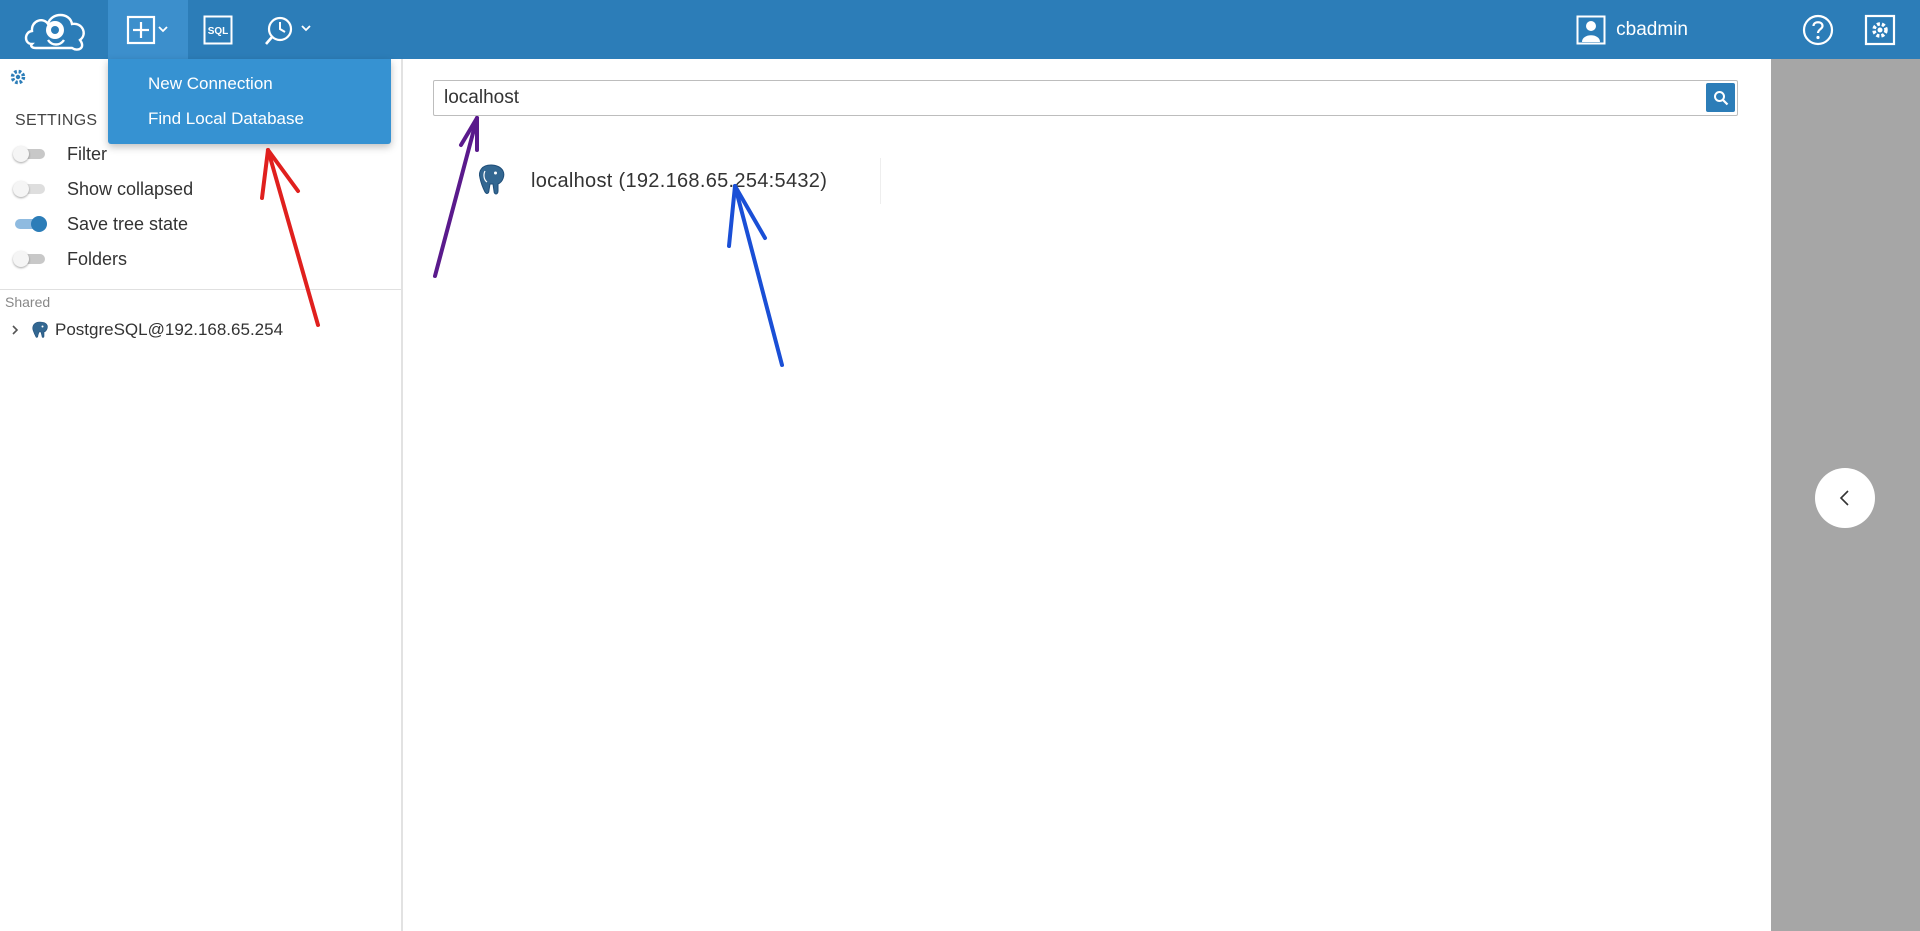  I want to click on sql-editor-button: SQL, so click(218, 29).